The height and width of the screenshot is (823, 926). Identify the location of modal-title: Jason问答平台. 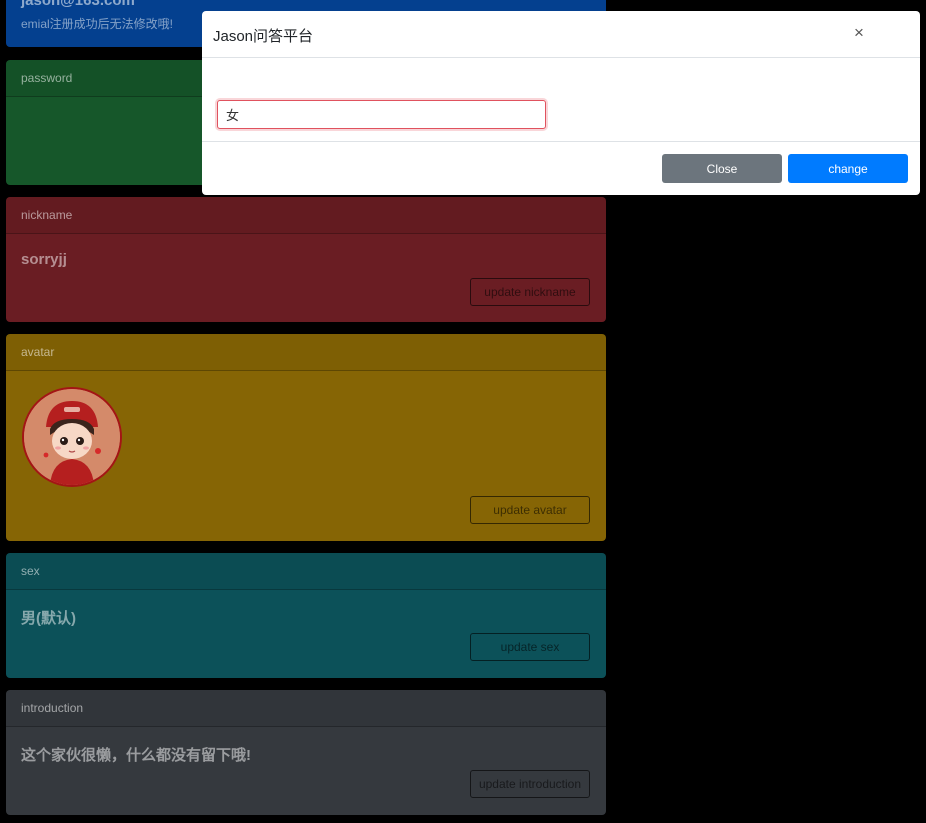
(263, 36).